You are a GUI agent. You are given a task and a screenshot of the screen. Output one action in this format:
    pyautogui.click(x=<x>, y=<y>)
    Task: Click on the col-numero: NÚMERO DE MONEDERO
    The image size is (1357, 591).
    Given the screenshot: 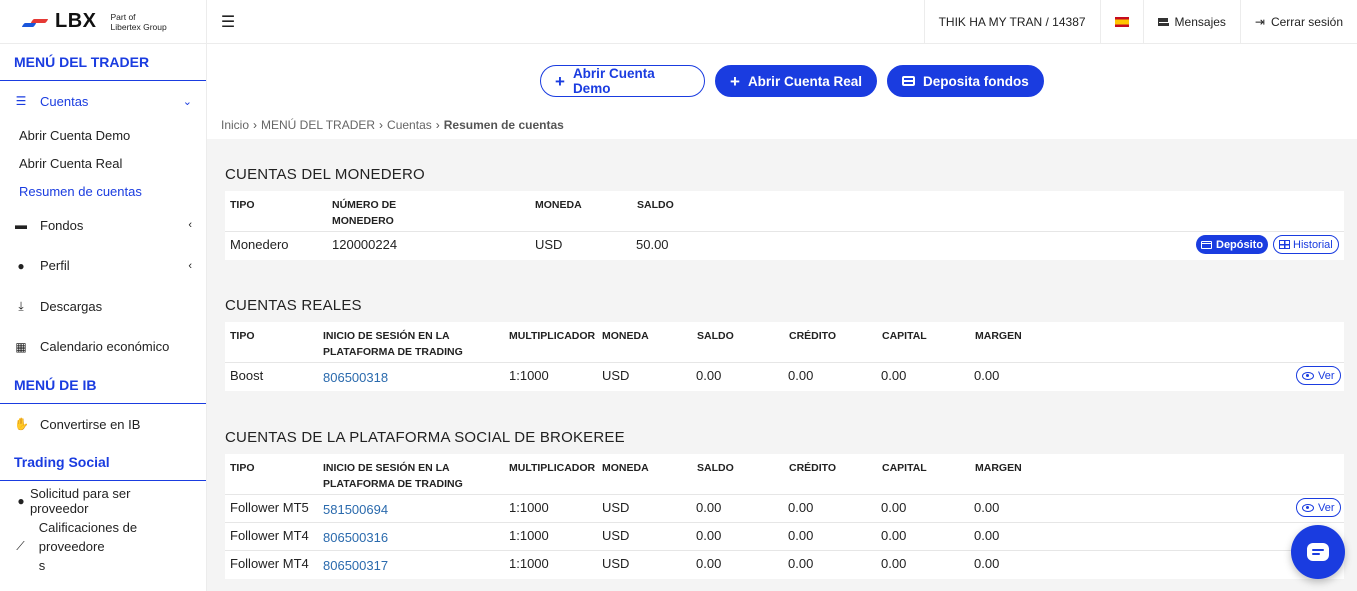 What is the action you would take?
    pyautogui.click(x=364, y=213)
    